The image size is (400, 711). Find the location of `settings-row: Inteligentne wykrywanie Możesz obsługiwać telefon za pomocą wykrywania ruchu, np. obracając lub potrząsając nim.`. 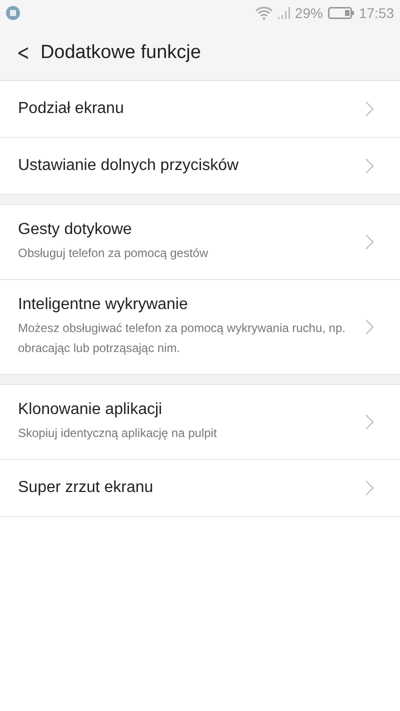

settings-row: Inteligentne wykrywanie Możesz obsługiwać telefon za pomocą wykrywania ruchu, np. obracając lub potrząsając nim. is located at coordinates (200, 327).